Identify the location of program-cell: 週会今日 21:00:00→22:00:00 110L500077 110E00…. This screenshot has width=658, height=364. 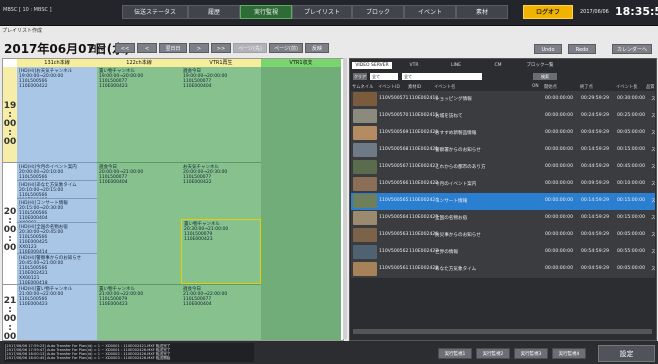
(221, 312).